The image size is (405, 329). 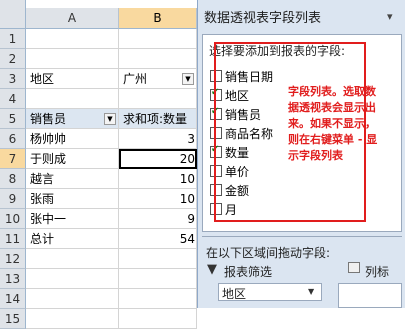 What do you see at coordinates (370, 295) in the screenshot?
I see `column-labels-area` at bounding box center [370, 295].